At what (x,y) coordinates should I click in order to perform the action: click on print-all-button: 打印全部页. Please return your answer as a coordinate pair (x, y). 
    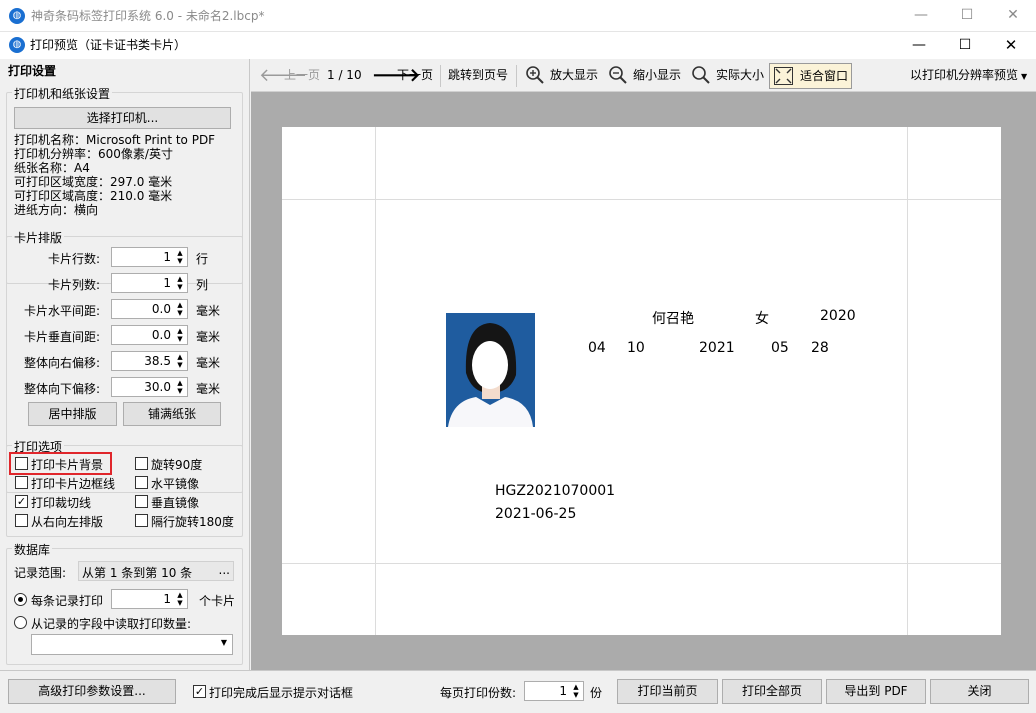
    Looking at the image, I should click on (772, 691).